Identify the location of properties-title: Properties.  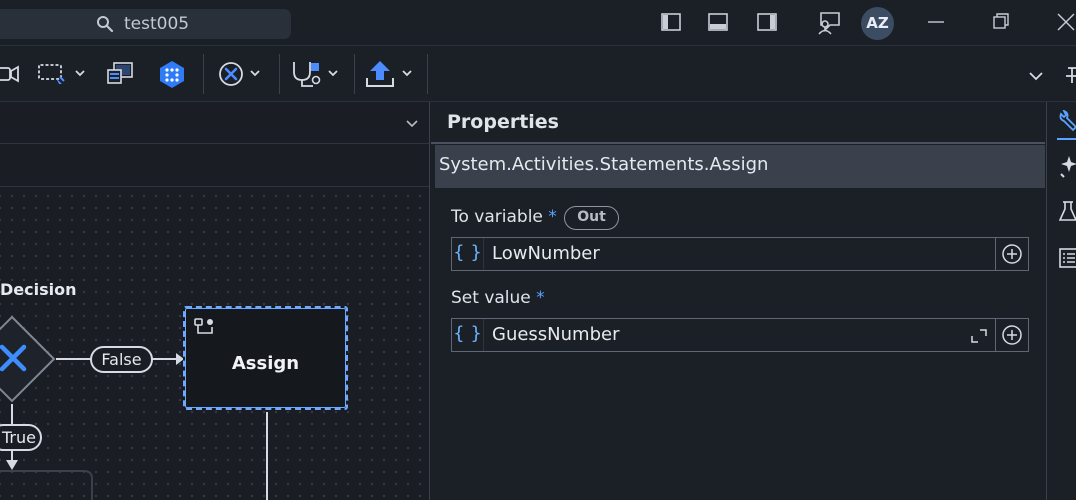
(503, 122).